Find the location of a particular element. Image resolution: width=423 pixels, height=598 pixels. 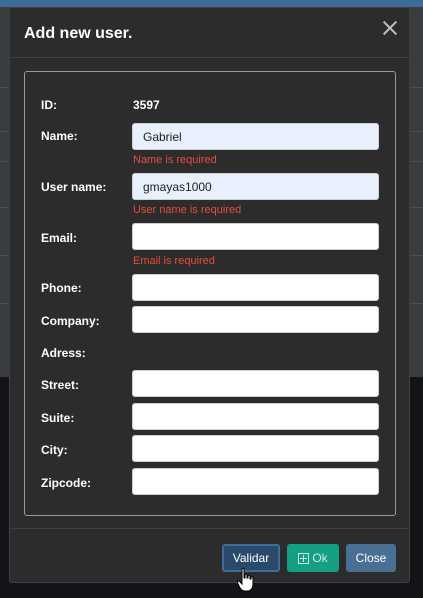

username-error: User name is required is located at coordinates (187, 210).